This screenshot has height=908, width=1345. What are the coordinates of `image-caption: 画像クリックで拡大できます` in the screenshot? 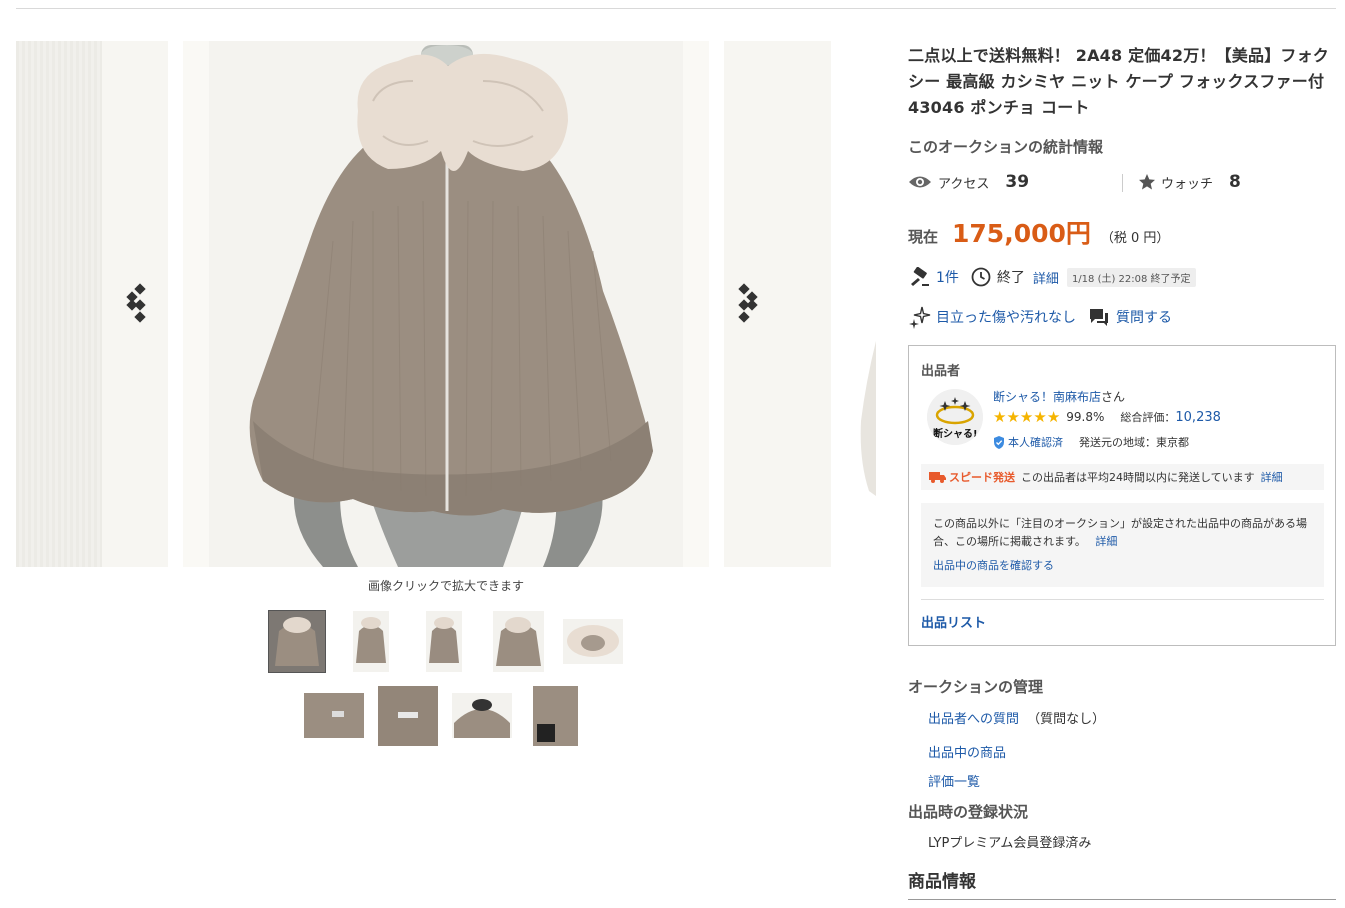 It's located at (445, 586).